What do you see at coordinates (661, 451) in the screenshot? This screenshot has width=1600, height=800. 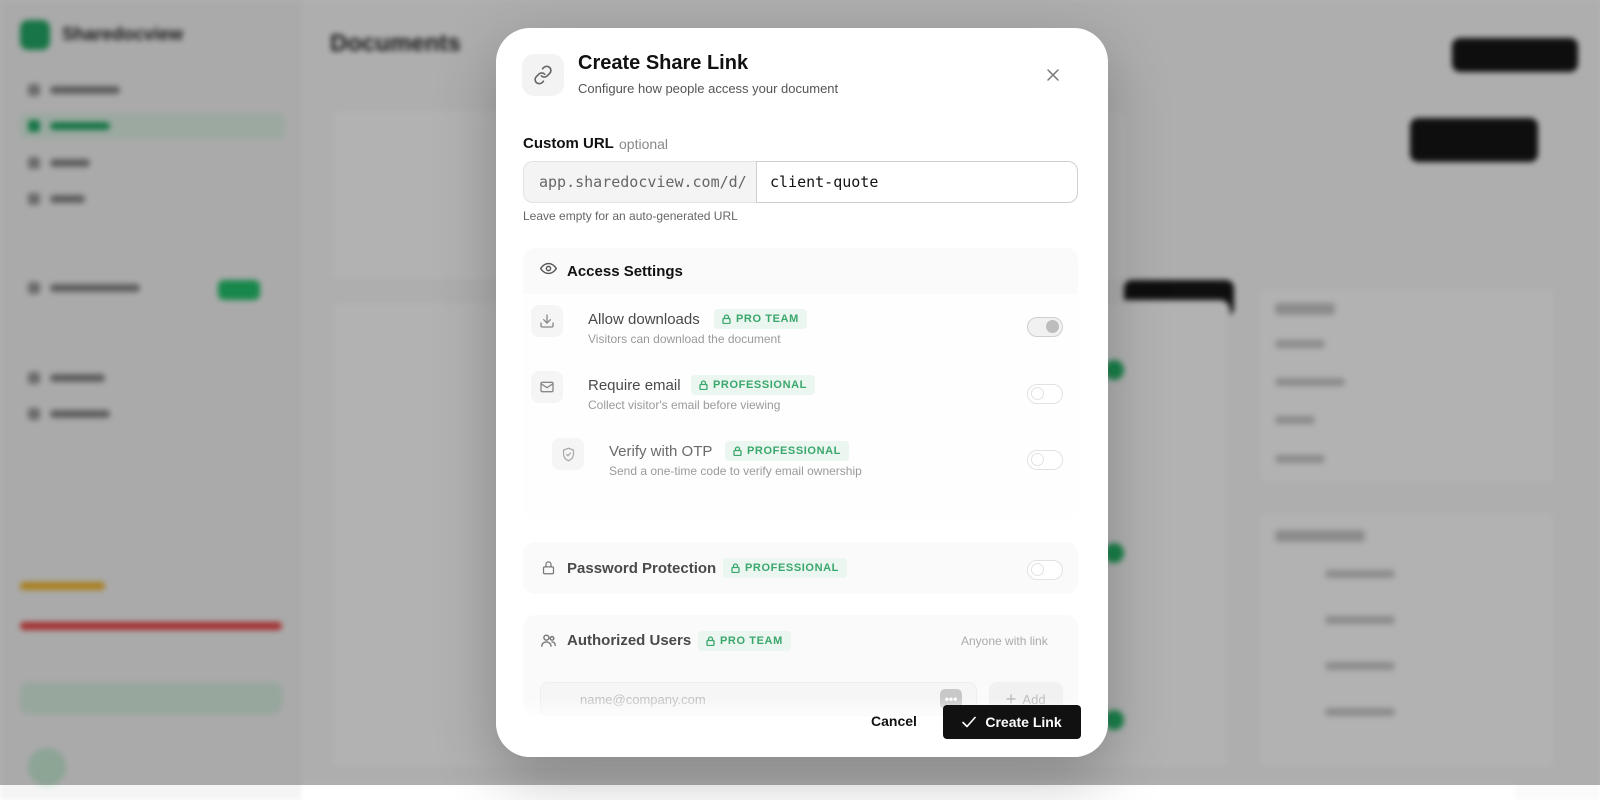 I see `verify-otp-title: Verify with OTP` at bounding box center [661, 451].